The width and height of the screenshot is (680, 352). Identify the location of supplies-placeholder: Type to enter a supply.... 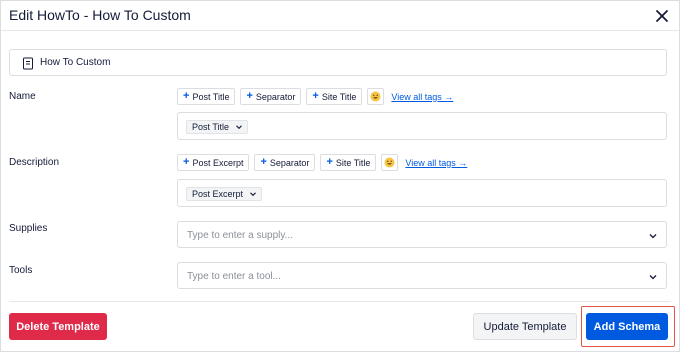
(240, 235).